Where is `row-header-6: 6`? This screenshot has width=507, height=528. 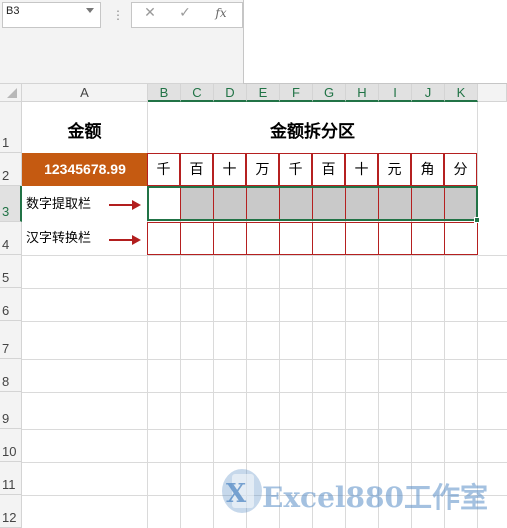
row-header-6: 6 is located at coordinates (11, 304).